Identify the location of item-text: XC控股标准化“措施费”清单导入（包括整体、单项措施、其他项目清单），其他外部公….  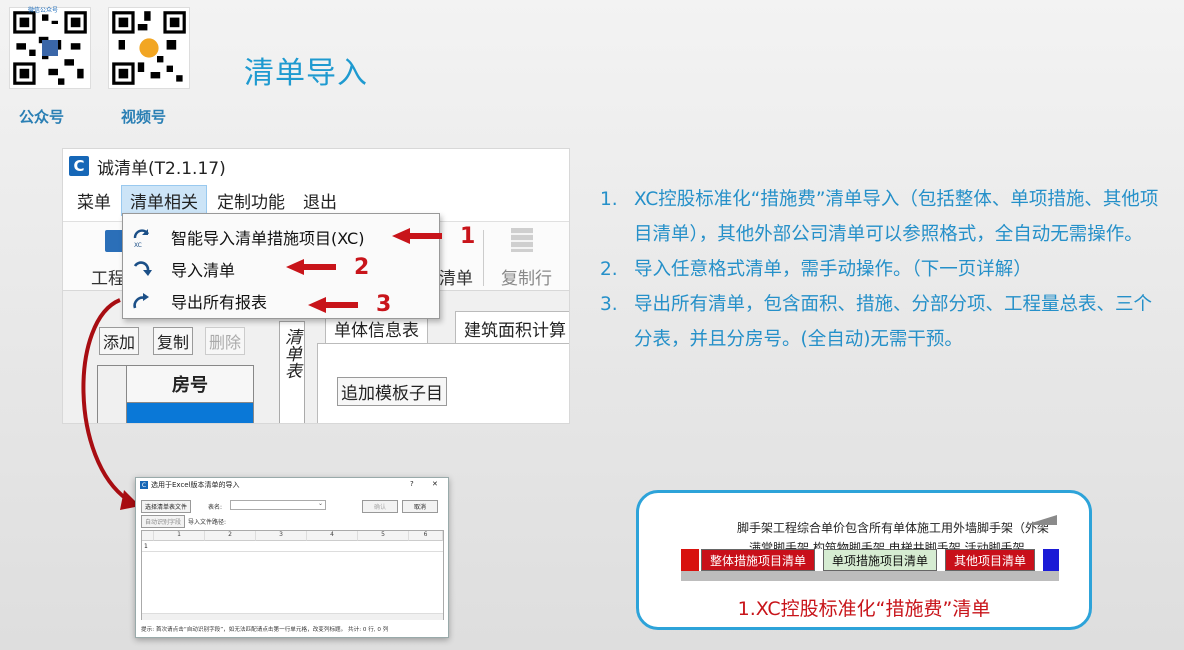
(896, 217).